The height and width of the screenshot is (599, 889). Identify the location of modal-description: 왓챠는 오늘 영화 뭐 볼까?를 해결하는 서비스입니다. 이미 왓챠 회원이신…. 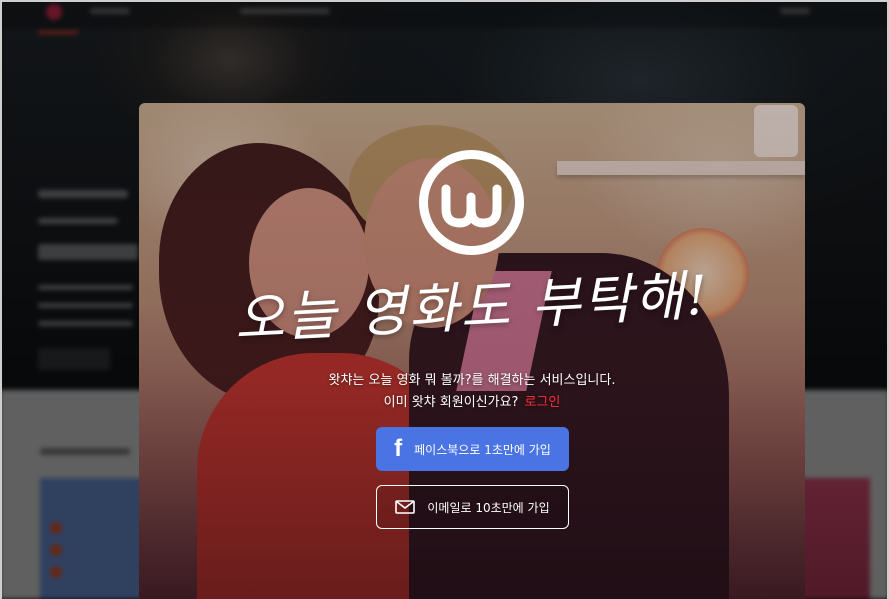
(472, 392).